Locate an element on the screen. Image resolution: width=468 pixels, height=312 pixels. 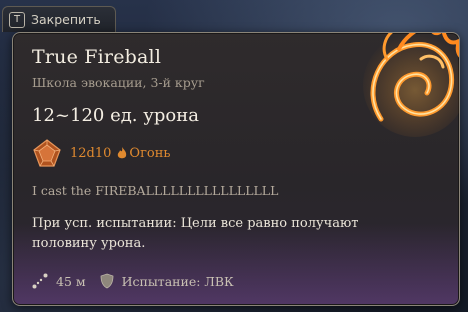
flavor-text: I cast the FIREBALLLLLLLLLLLLLLLL is located at coordinates (155, 190).